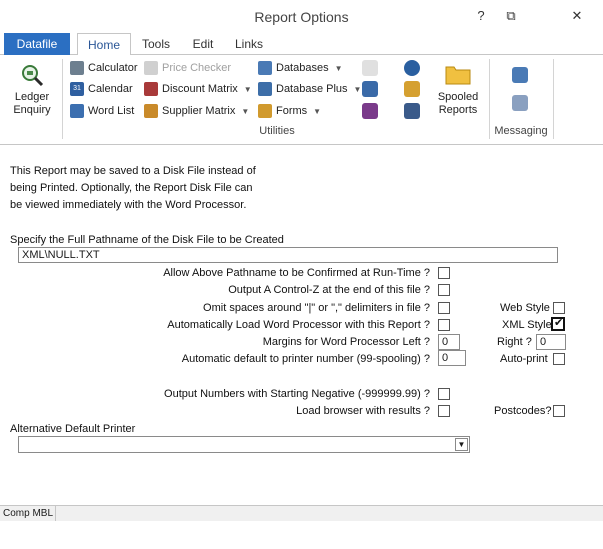  What do you see at coordinates (32, 90) in the screenshot?
I see `ledger-enquiry-button: Ledger Enquiry` at bounding box center [32, 90].